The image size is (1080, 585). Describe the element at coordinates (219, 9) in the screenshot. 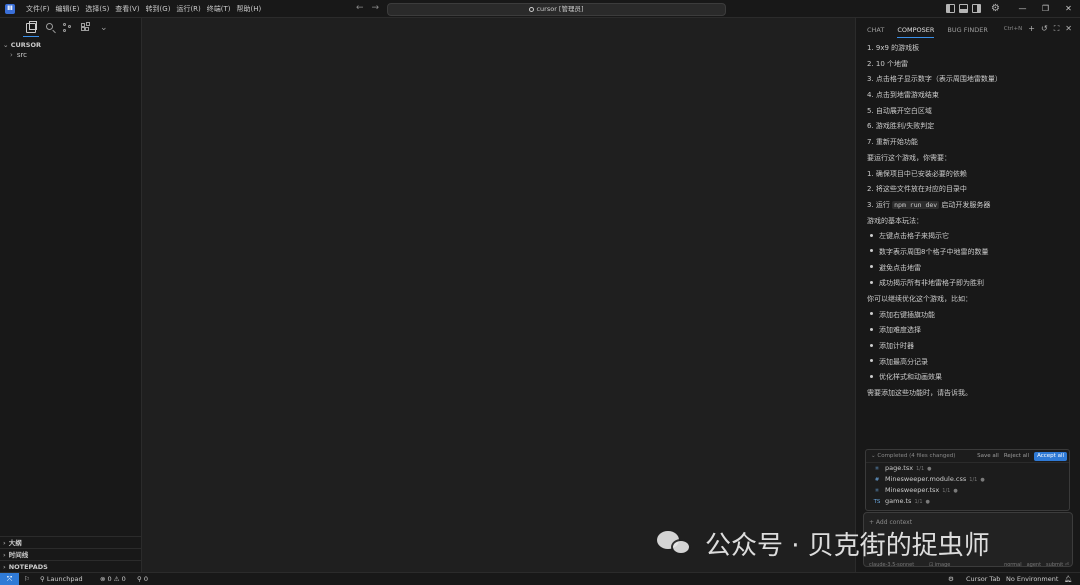

I see `menu-terminal: 终端(T)` at that location.